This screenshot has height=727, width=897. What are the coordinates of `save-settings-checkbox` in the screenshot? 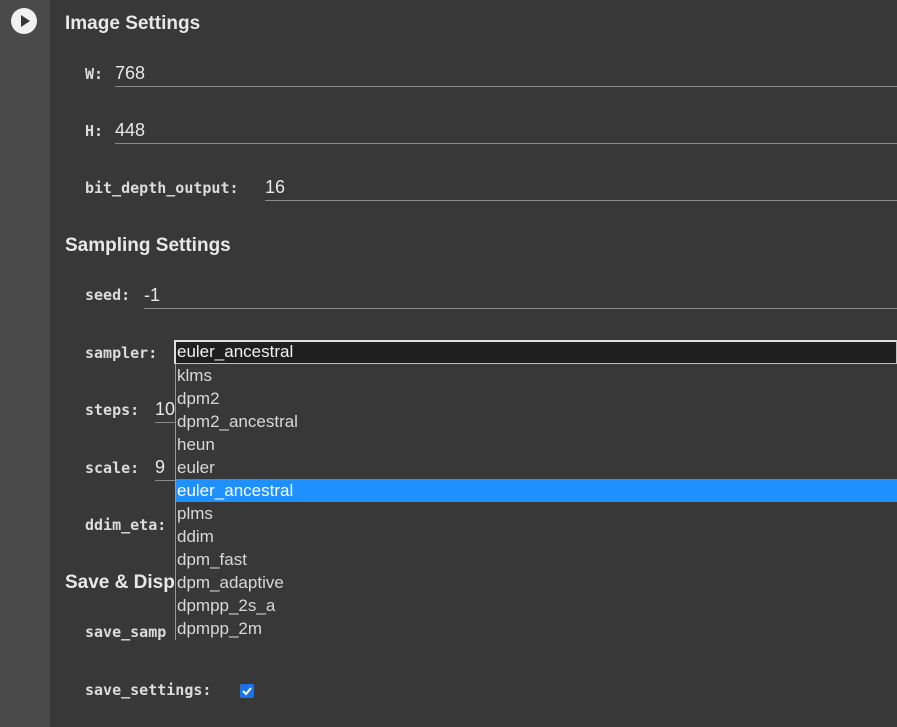 It's located at (247, 691).